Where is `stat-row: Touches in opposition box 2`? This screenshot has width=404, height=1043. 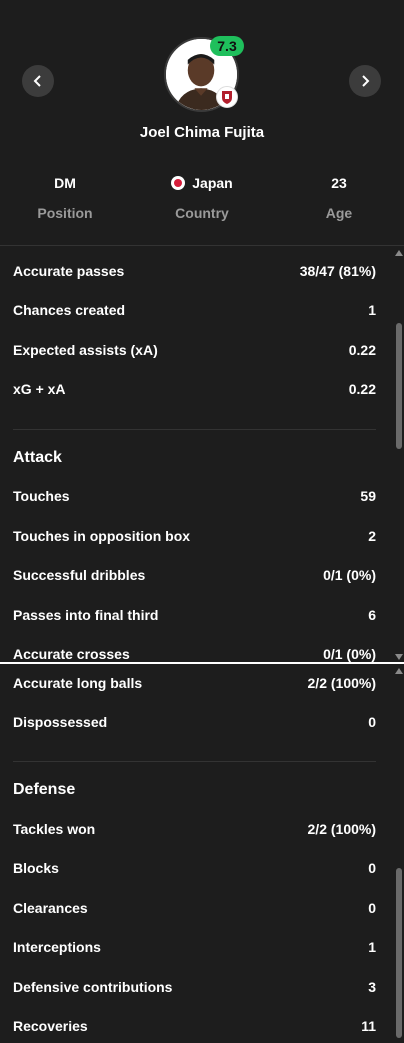
stat-row: Touches in opposition box 2 is located at coordinates (194, 536).